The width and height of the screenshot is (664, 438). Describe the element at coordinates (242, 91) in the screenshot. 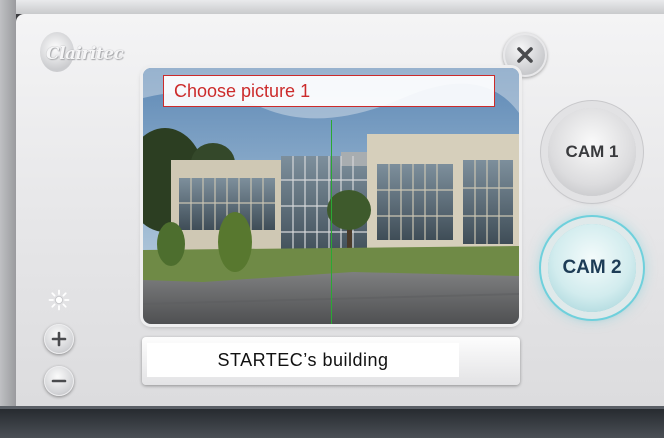

I see `prompt-text: Choose picture 1` at that location.